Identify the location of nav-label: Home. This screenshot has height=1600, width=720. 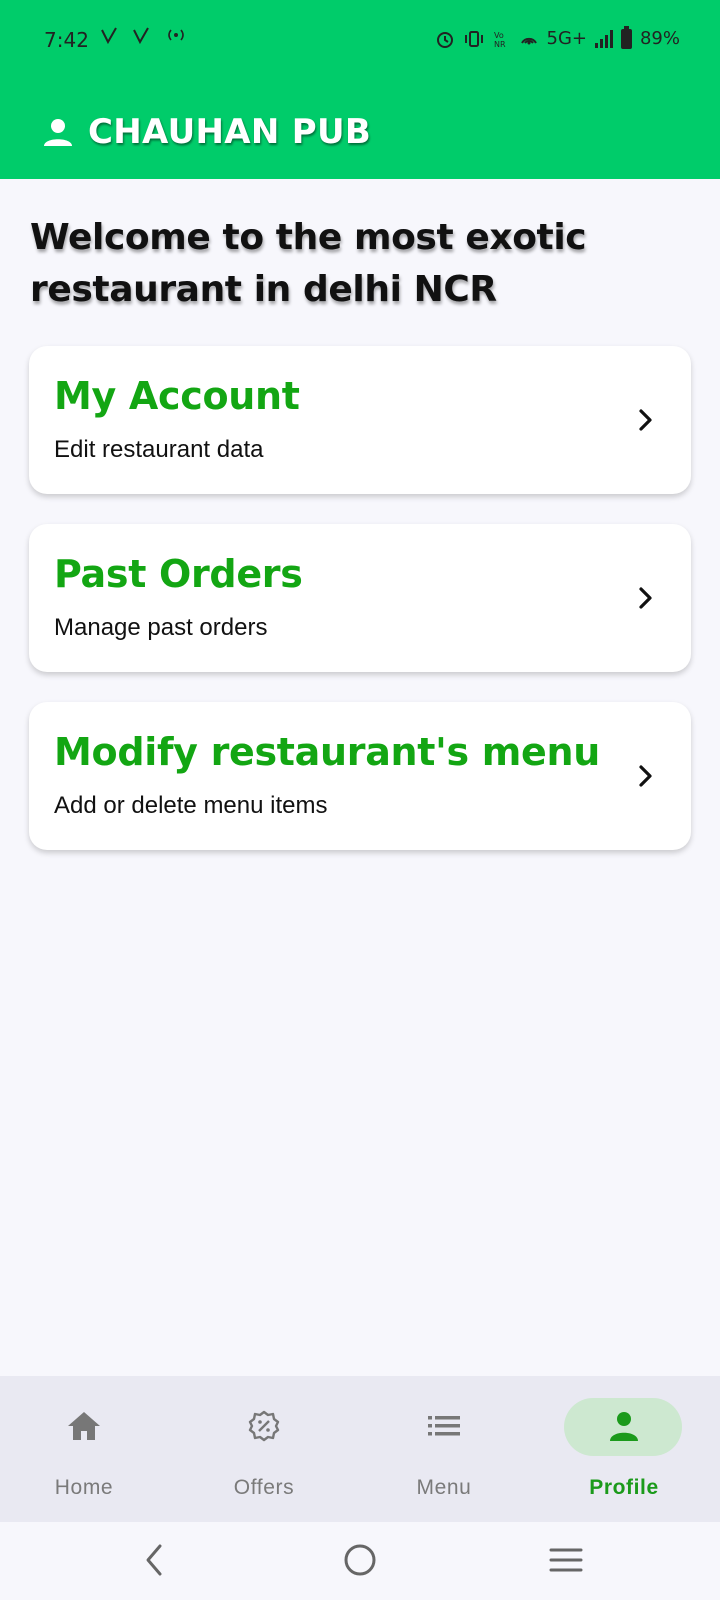
(84, 1487).